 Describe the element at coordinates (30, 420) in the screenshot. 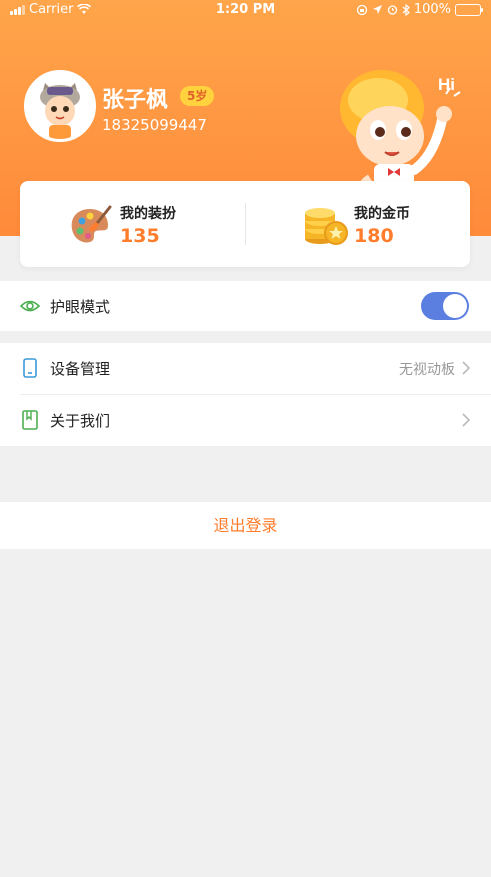

I see `info-book-icon` at that location.